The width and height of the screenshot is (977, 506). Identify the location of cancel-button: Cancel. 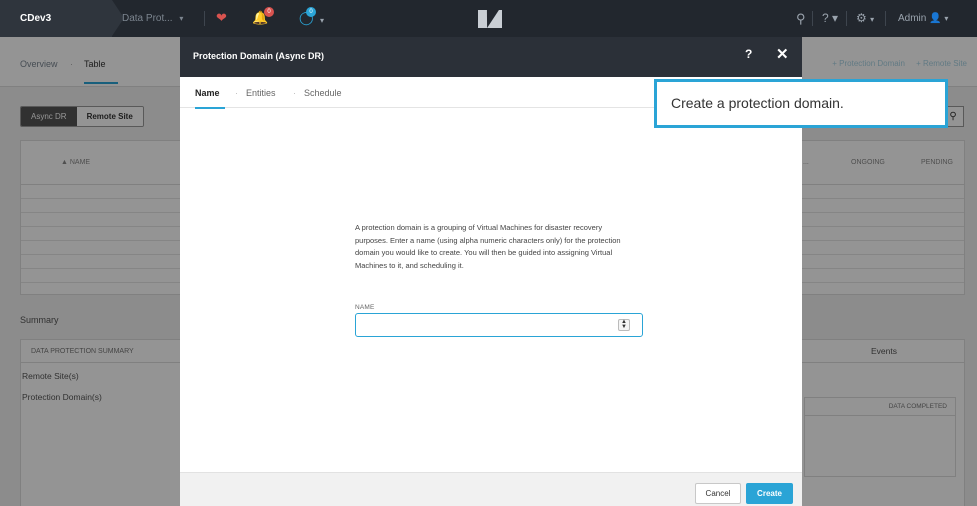
(718, 493).